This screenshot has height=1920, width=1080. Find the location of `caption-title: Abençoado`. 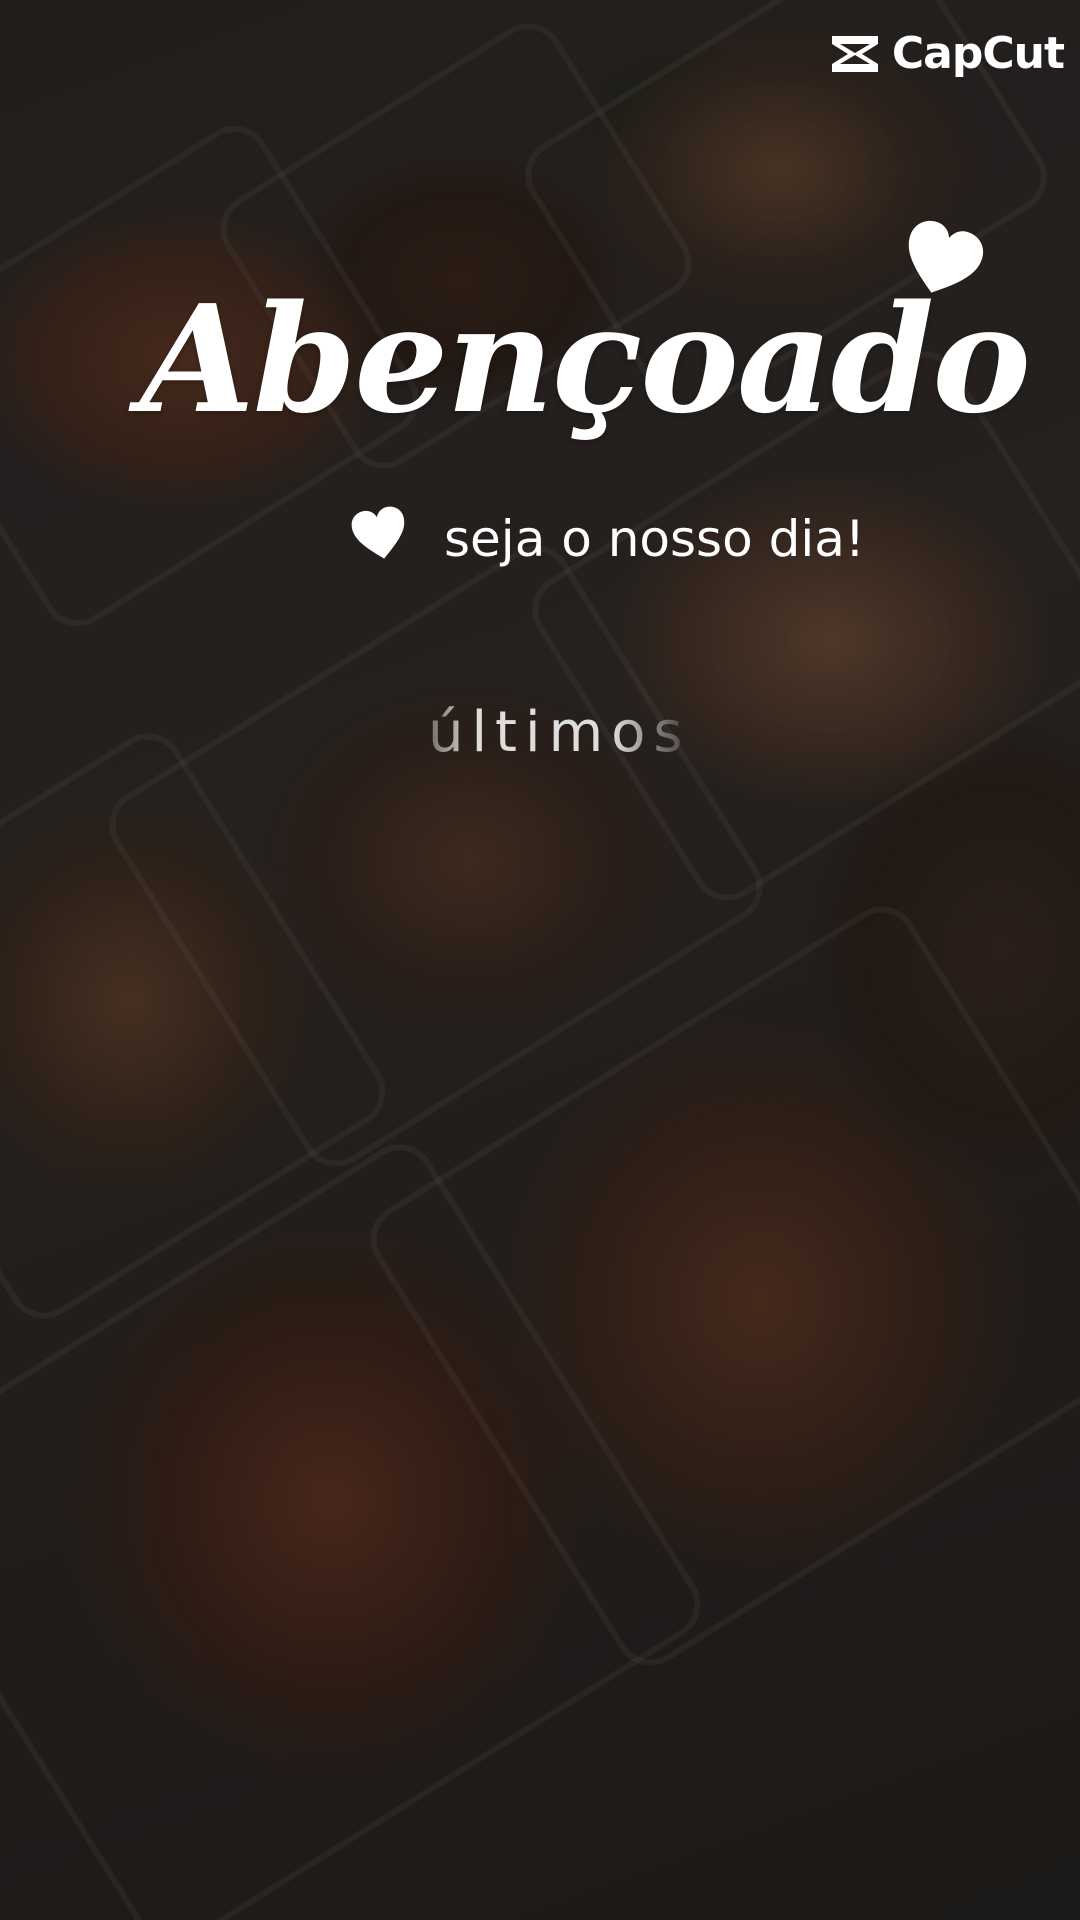

caption-title: Abençoado is located at coordinates (585, 359).